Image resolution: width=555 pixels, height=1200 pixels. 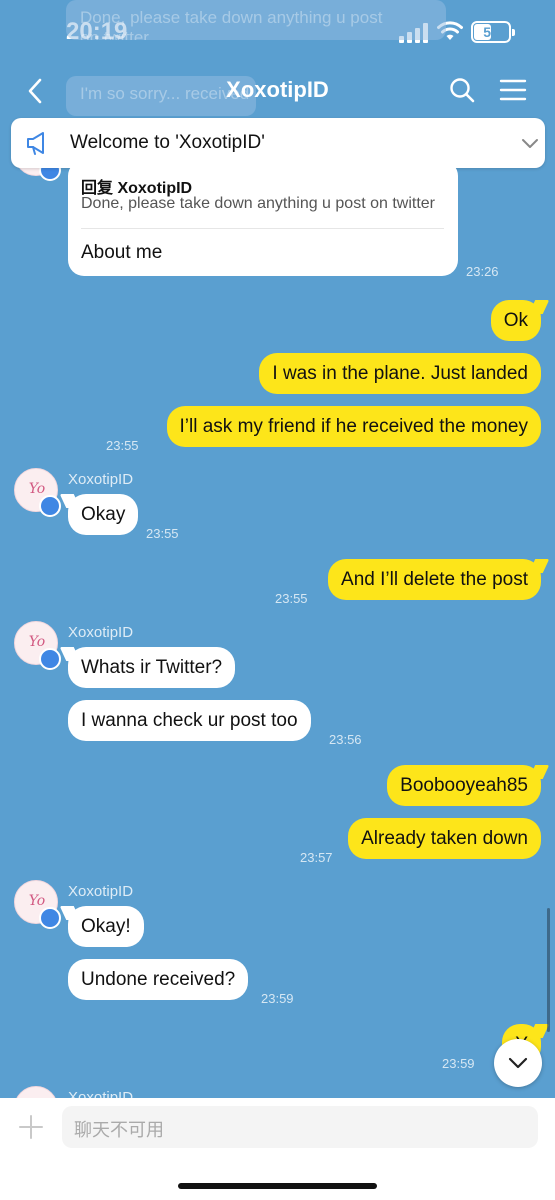 I want to click on outgoing-message: Boobooyeah85, so click(x=464, y=785).